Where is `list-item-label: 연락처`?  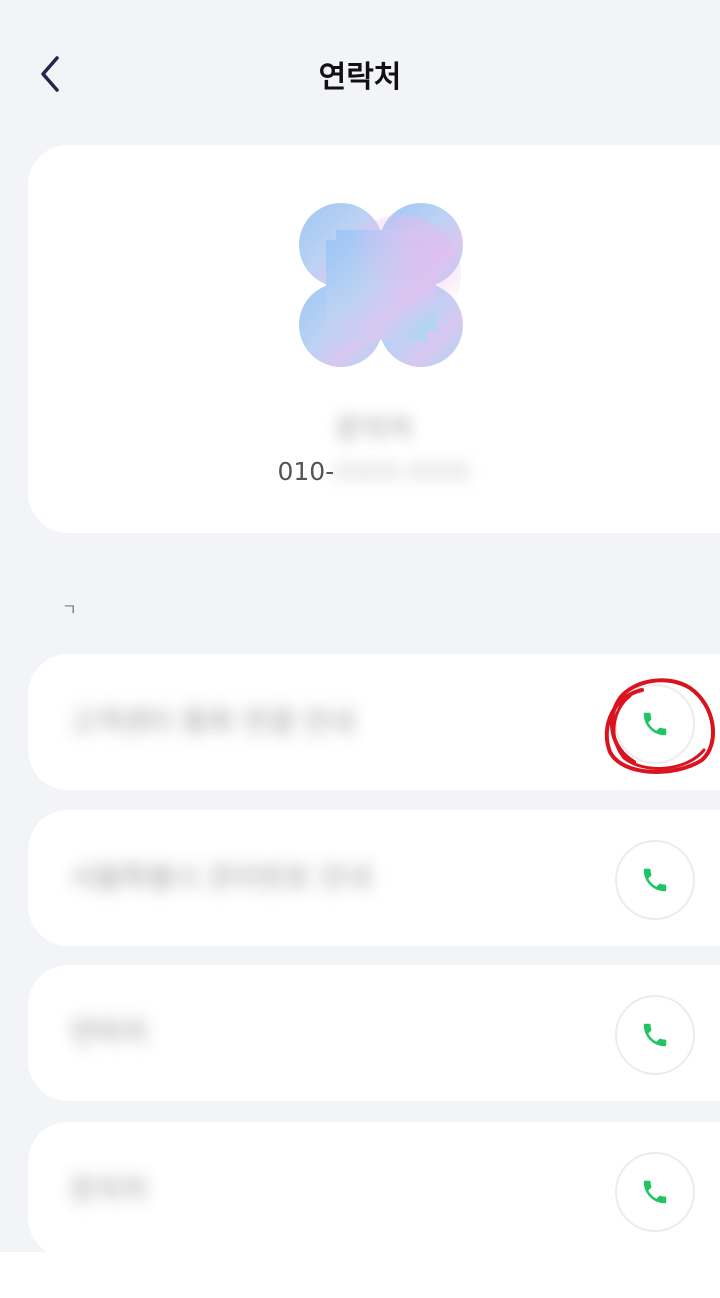 list-item-label: 연락처 is located at coordinates (109, 1032).